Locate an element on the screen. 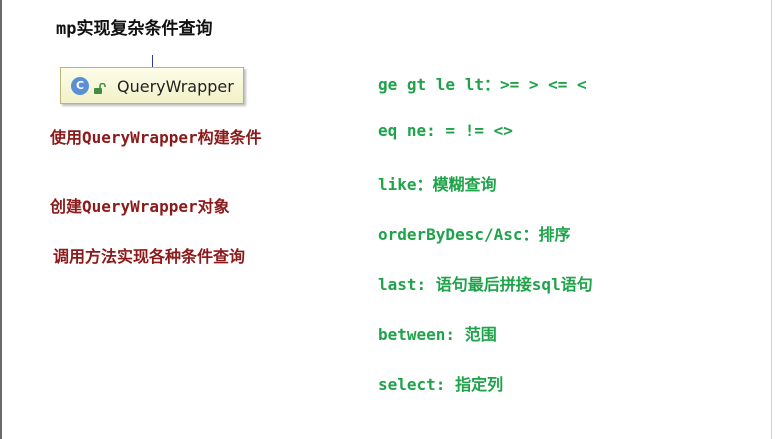 This screenshot has height=439, width=780. method-order-by: orderByDesc/Asc：排序 is located at coordinates (474, 234).